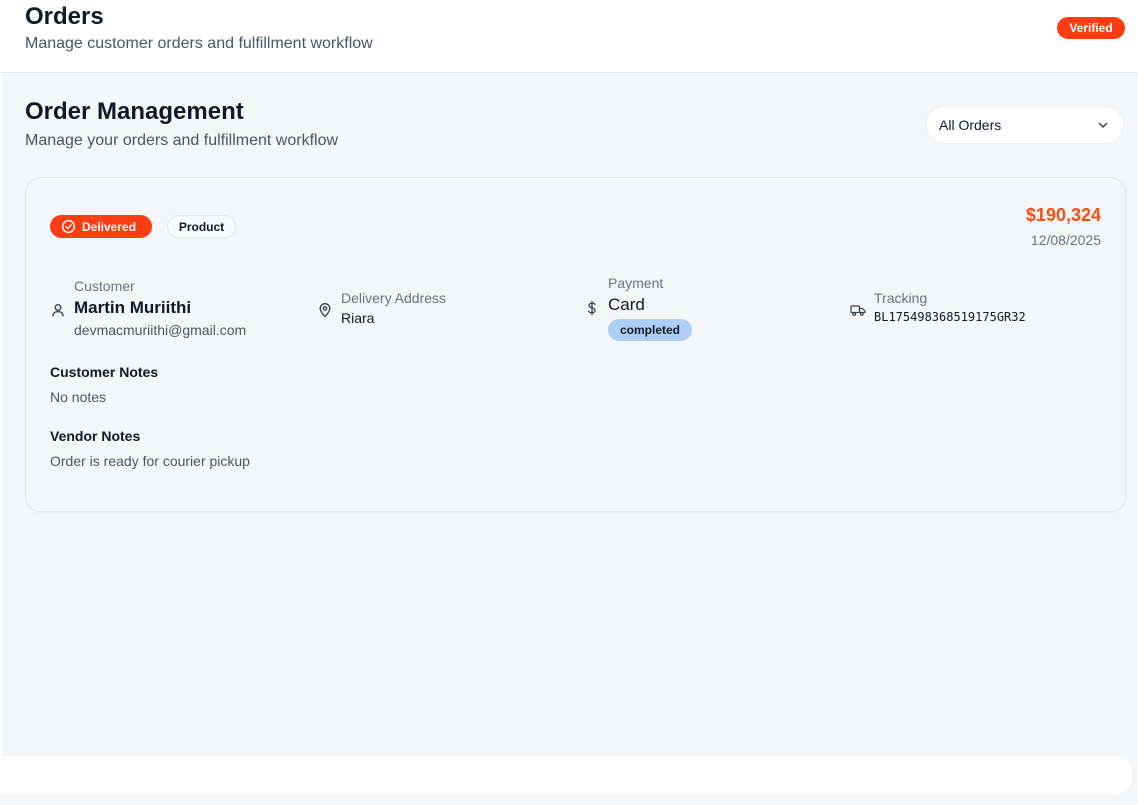  I want to click on bottom-bar, so click(566, 775).